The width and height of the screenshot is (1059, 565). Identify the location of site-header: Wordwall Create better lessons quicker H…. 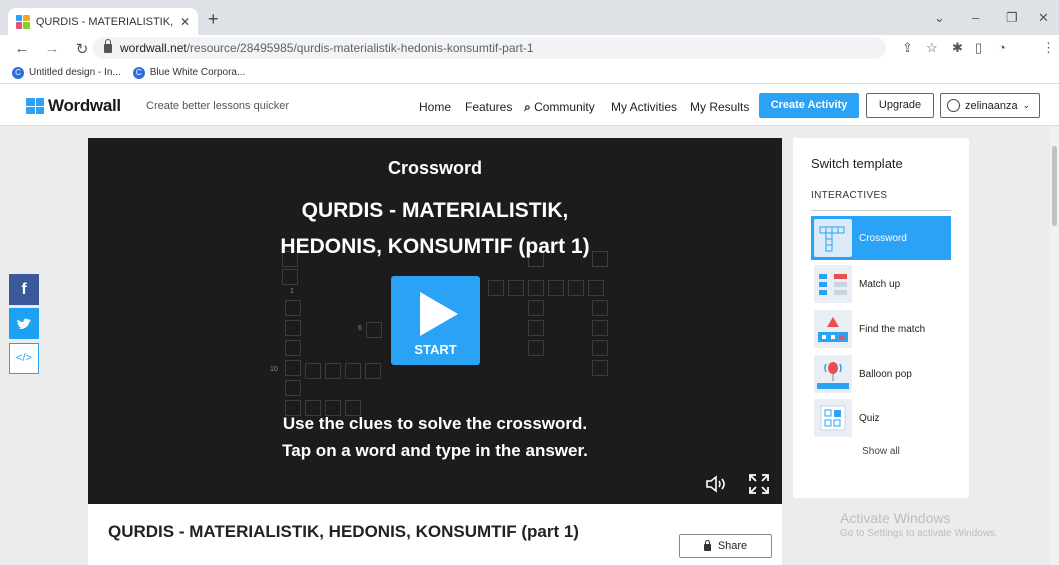
(529, 105).